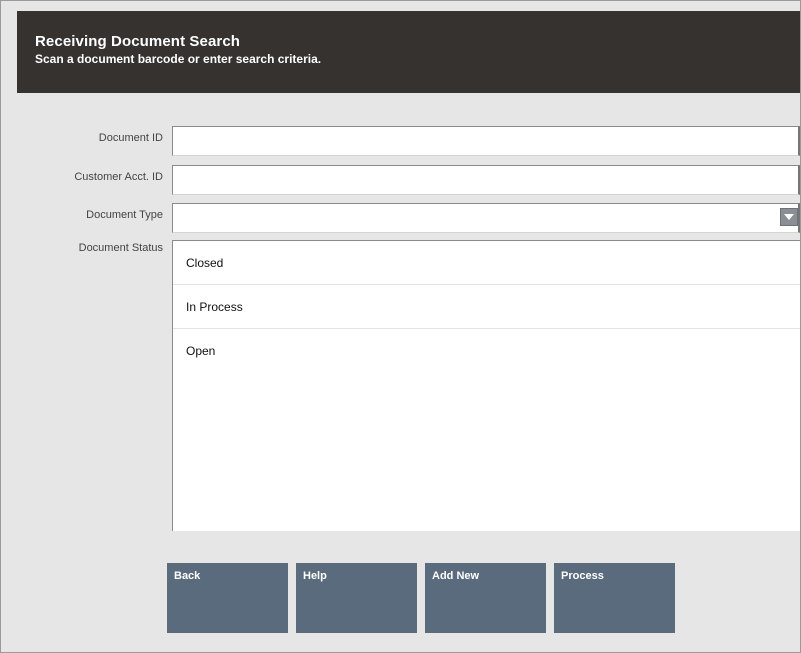  Describe the element at coordinates (486, 263) in the screenshot. I see `status-option-closed: Closed` at that location.